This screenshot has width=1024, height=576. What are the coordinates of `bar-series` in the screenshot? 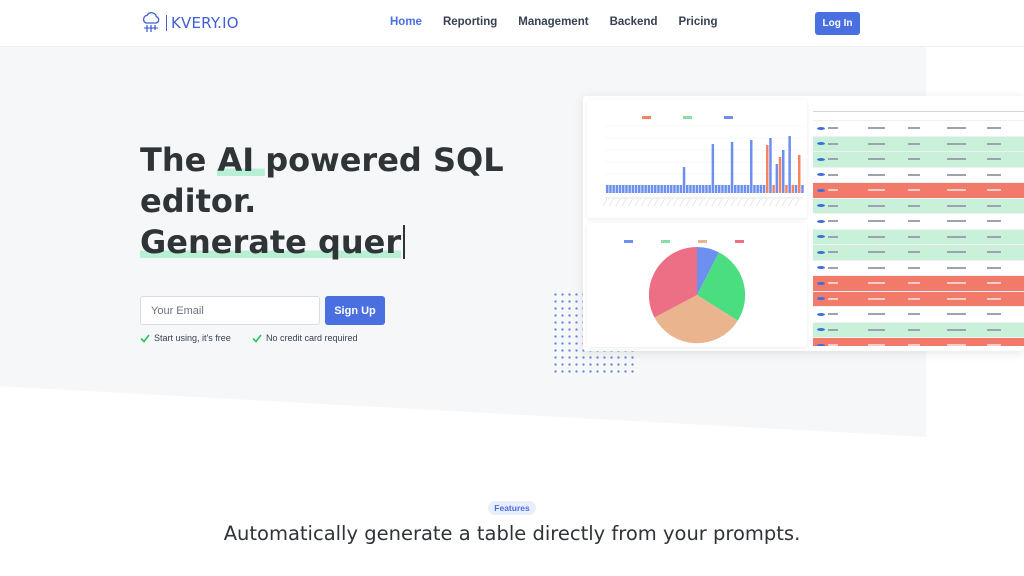 It's located at (705, 164).